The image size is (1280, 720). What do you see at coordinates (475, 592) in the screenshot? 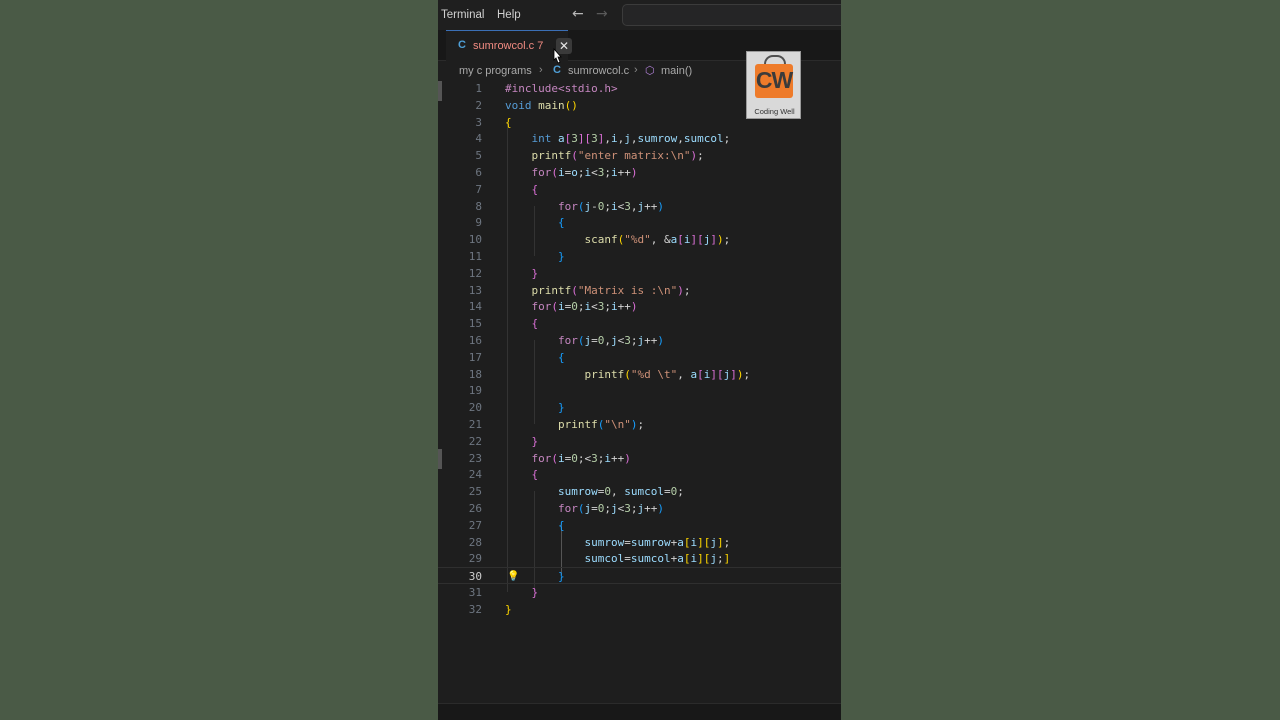
I see `line-number: 31` at bounding box center [475, 592].